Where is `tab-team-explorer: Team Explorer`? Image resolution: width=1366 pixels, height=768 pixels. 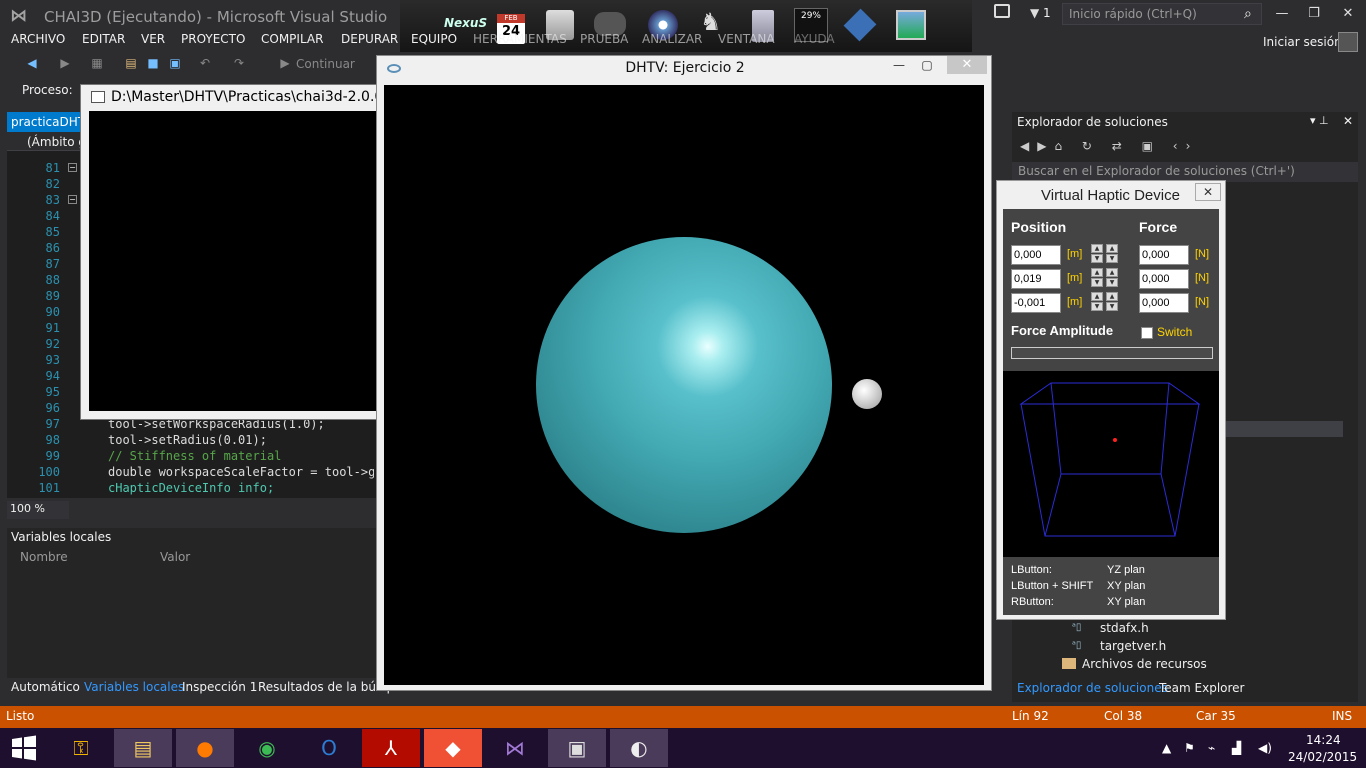
tab-team-explorer: Team Explorer is located at coordinates (1202, 688).